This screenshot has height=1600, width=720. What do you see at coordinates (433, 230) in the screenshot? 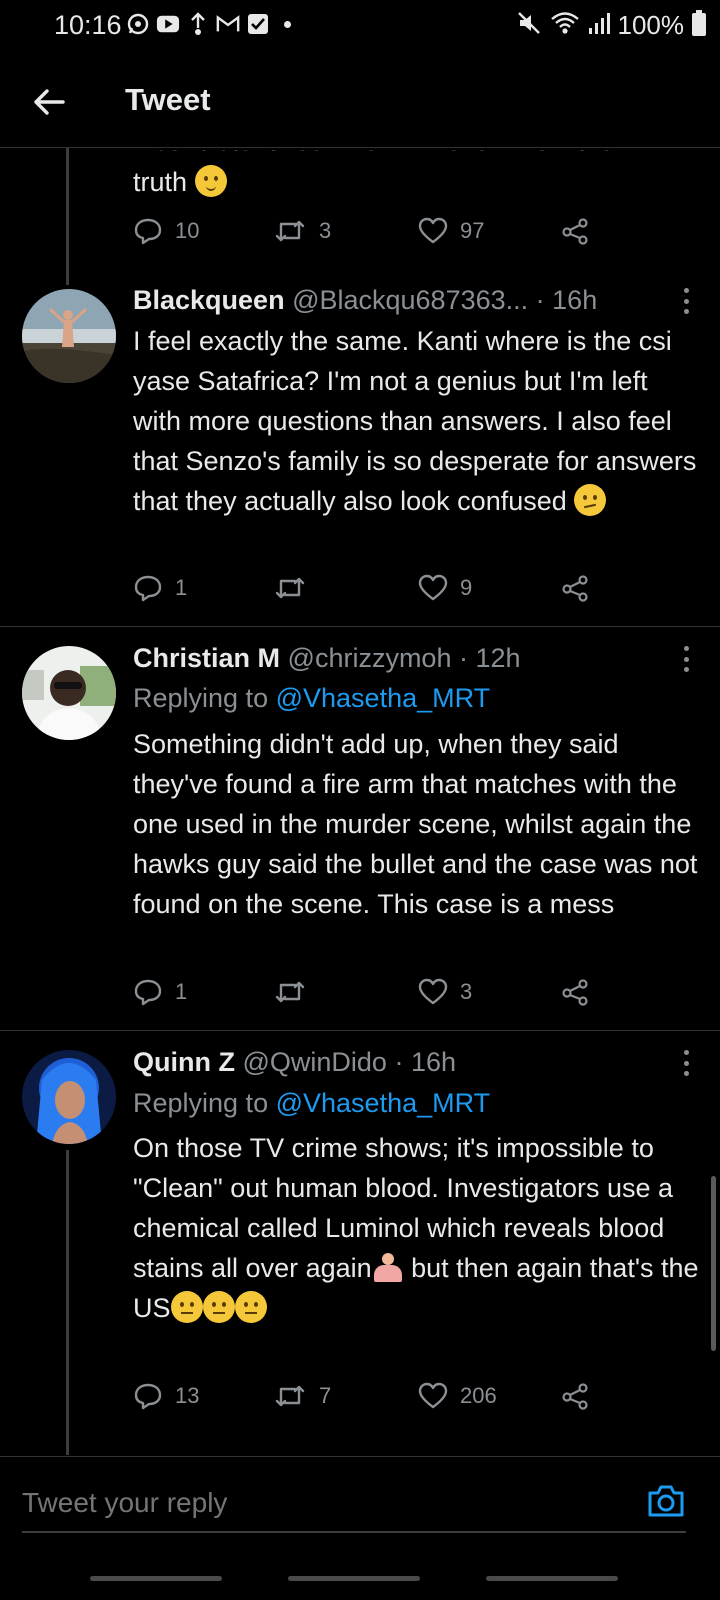
I see `like-icon` at bounding box center [433, 230].